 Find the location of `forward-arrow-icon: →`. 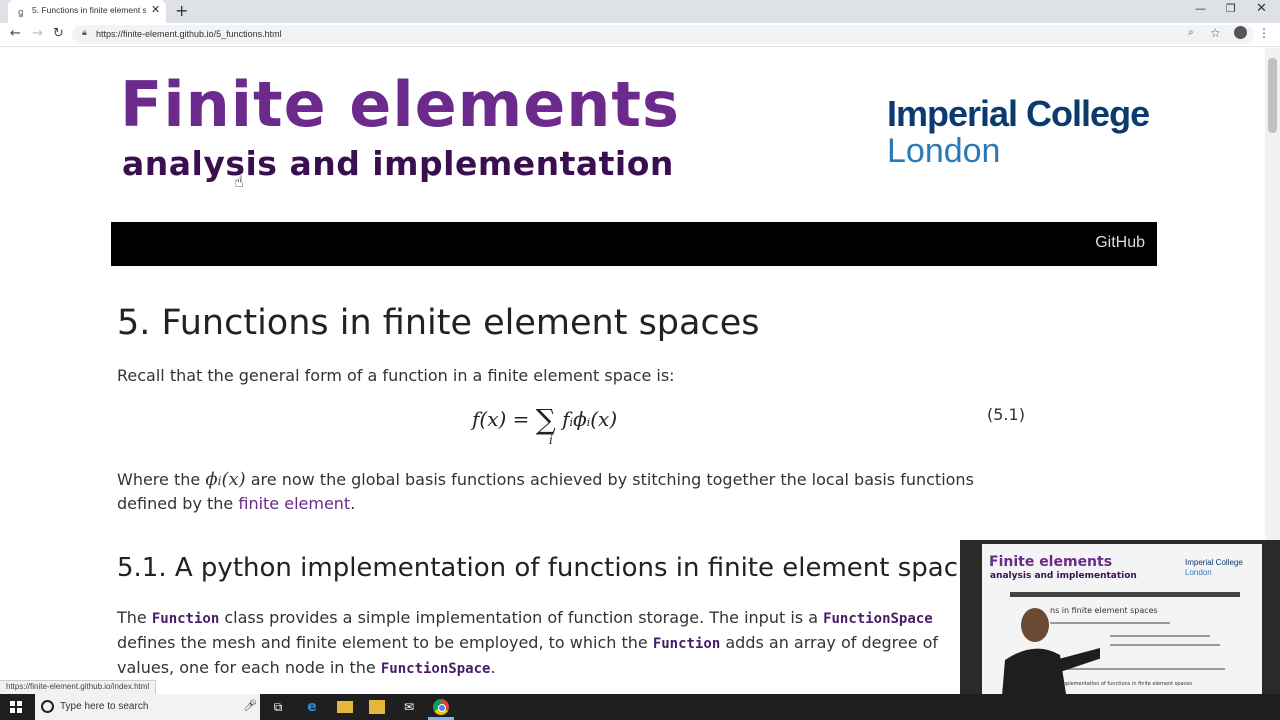

forward-arrow-icon: → is located at coordinates (37, 33).